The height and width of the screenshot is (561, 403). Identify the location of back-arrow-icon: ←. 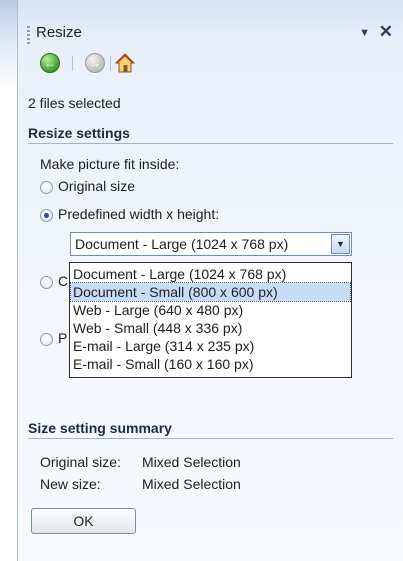
(50, 63).